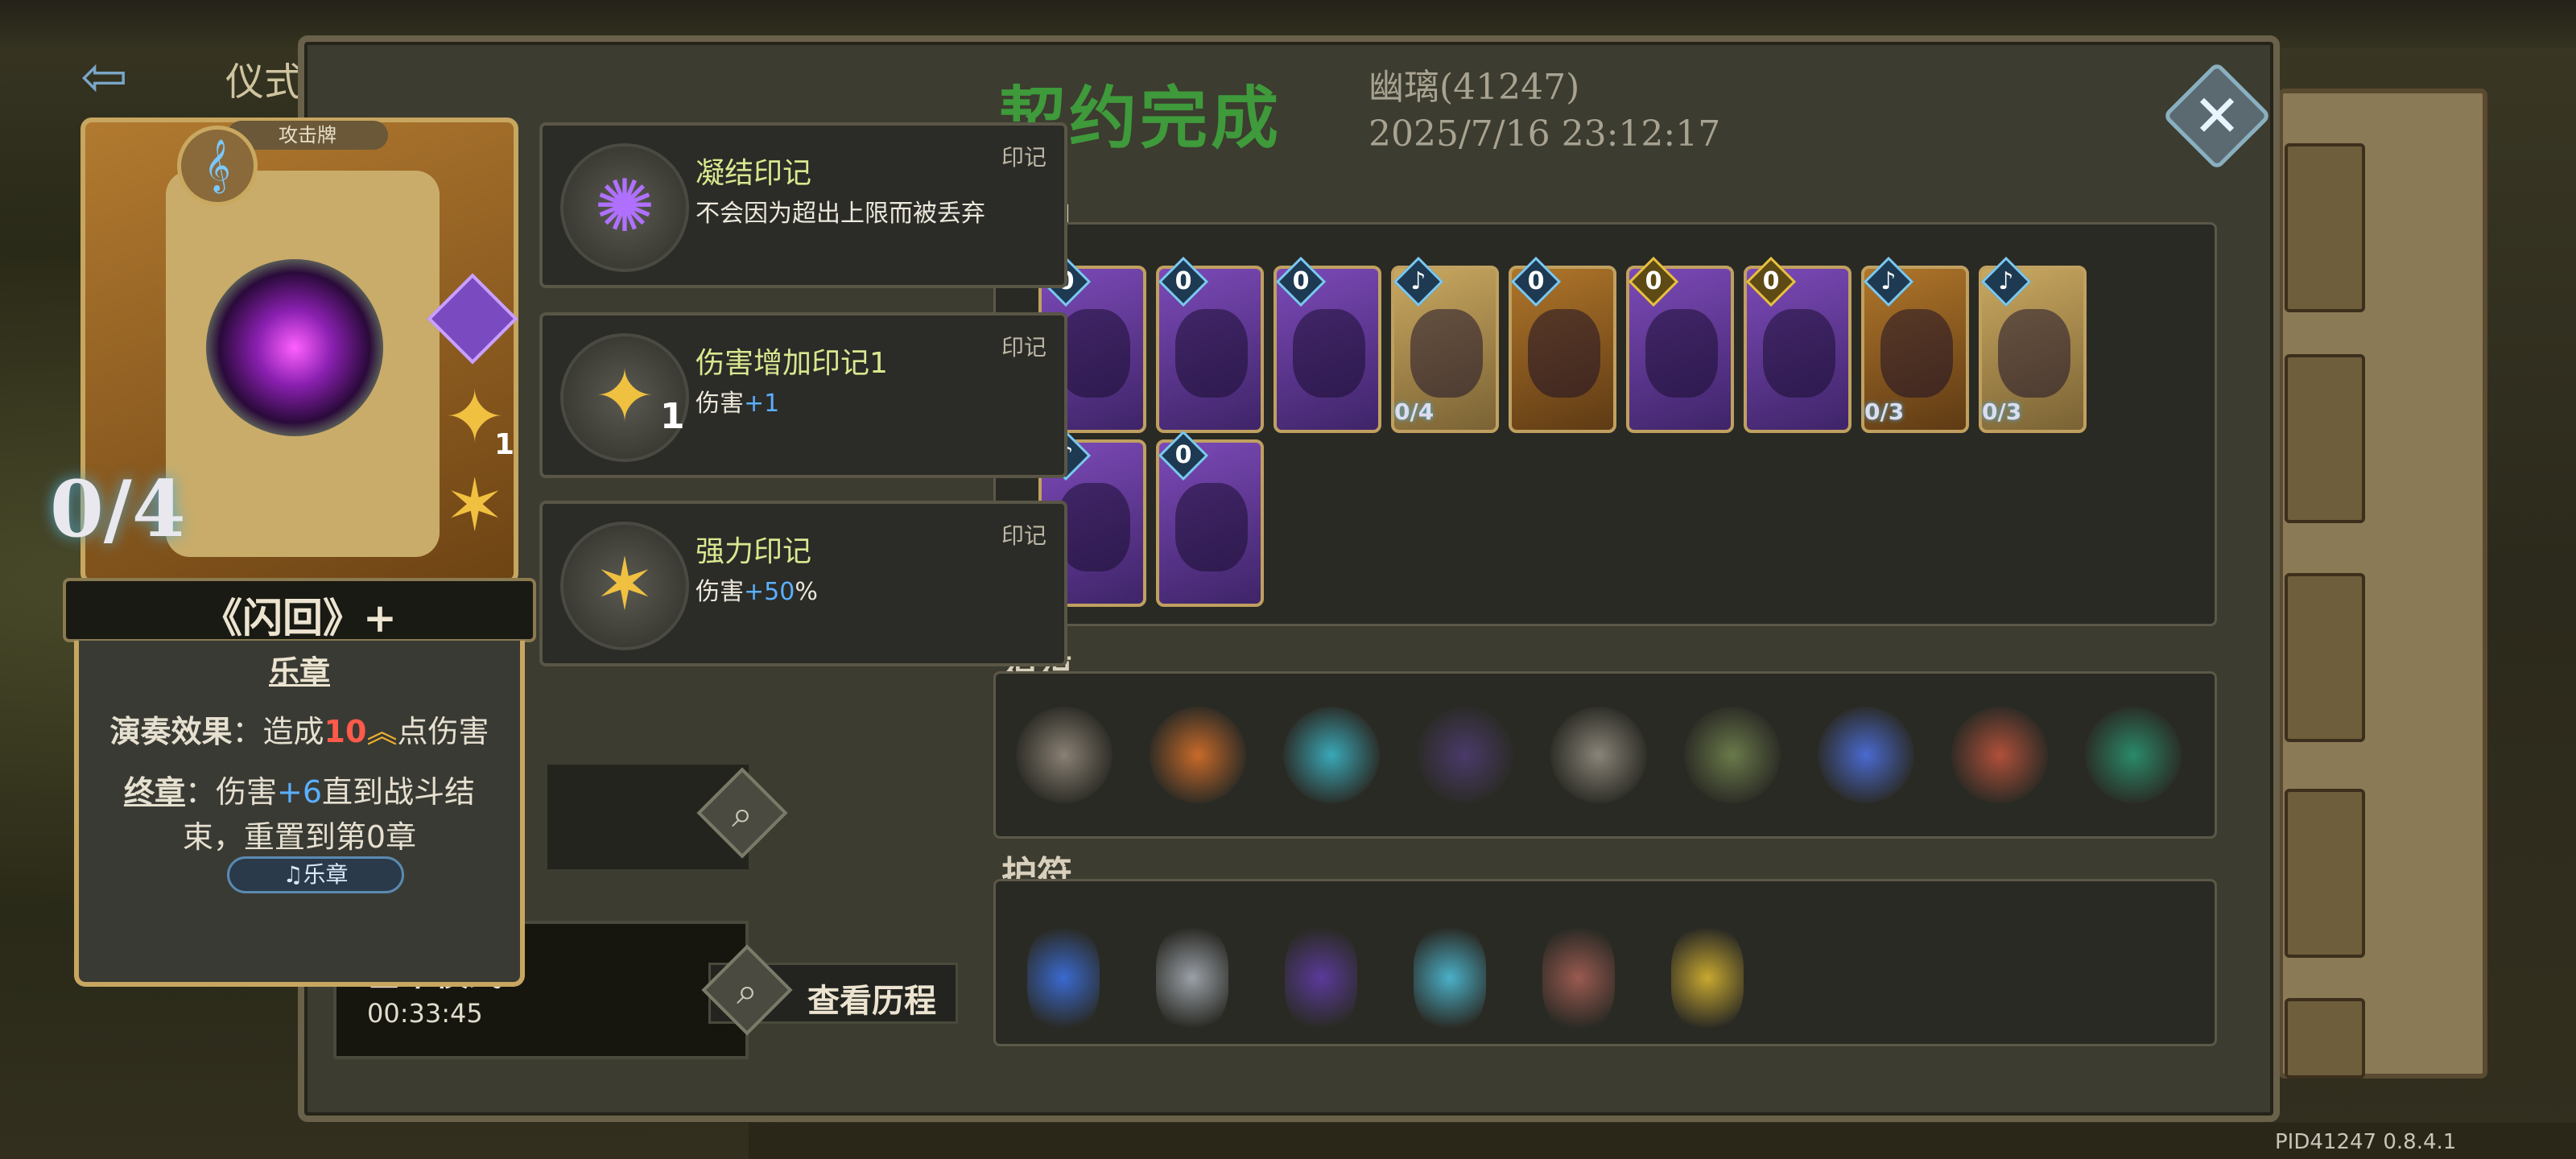 The width and height of the screenshot is (2576, 1159). Describe the element at coordinates (1321, 978) in the screenshot. I see `purple-gem-amulet-icon` at that location.